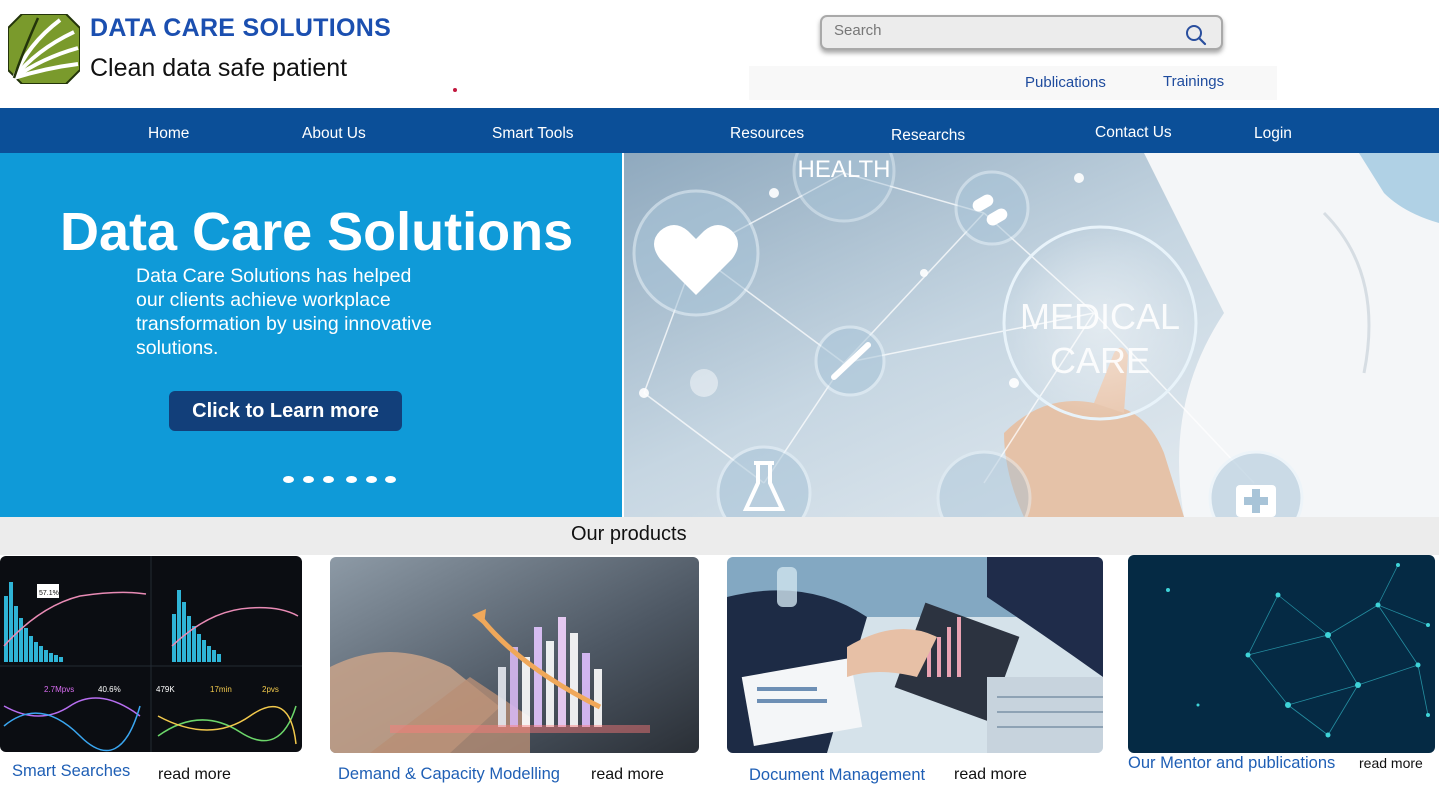 The width and height of the screenshot is (1439, 786). What do you see at coordinates (844, 169) in the screenshot?
I see `health-label: HEALTH` at bounding box center [844, 169].